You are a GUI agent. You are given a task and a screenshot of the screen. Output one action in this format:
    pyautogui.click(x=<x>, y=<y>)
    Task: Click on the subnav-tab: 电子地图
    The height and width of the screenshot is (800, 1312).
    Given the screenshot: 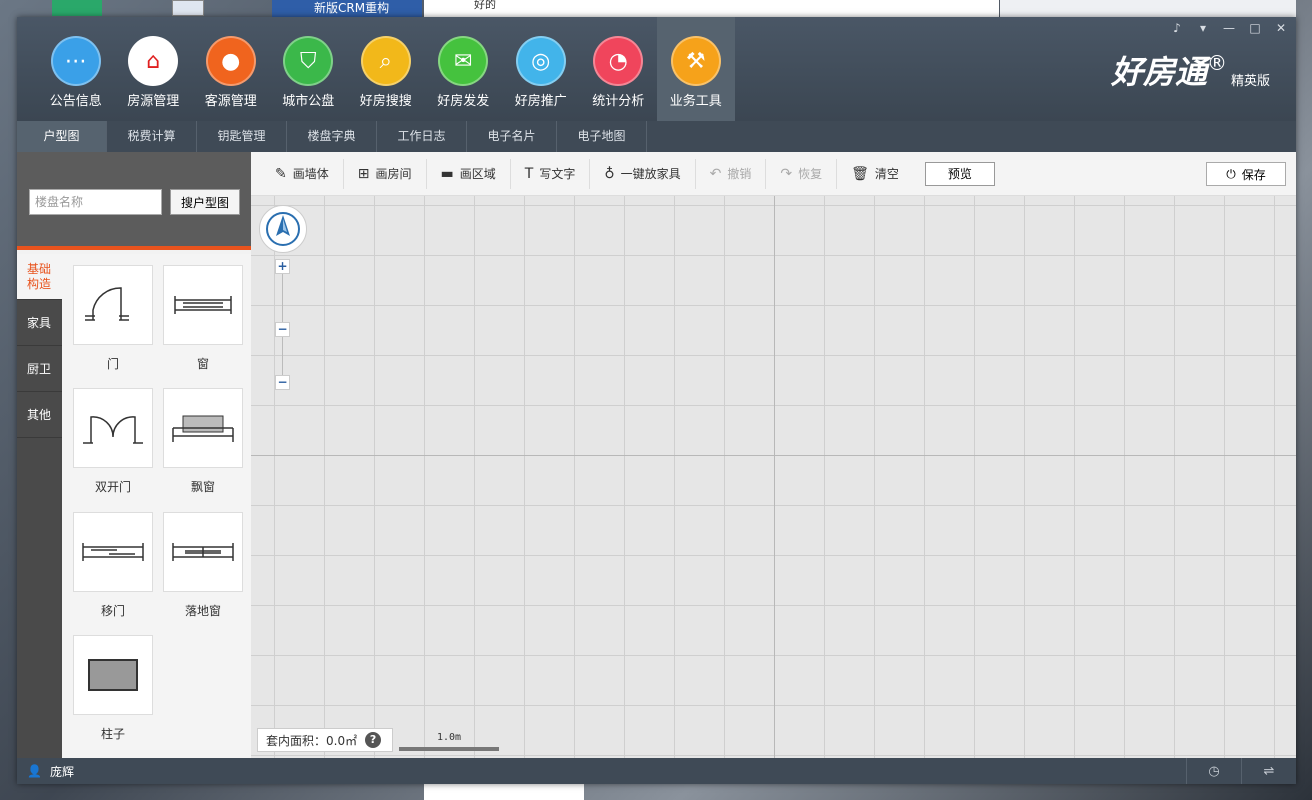 What is the action you would take?
    pyautogui.click(x=602, y=136)
    